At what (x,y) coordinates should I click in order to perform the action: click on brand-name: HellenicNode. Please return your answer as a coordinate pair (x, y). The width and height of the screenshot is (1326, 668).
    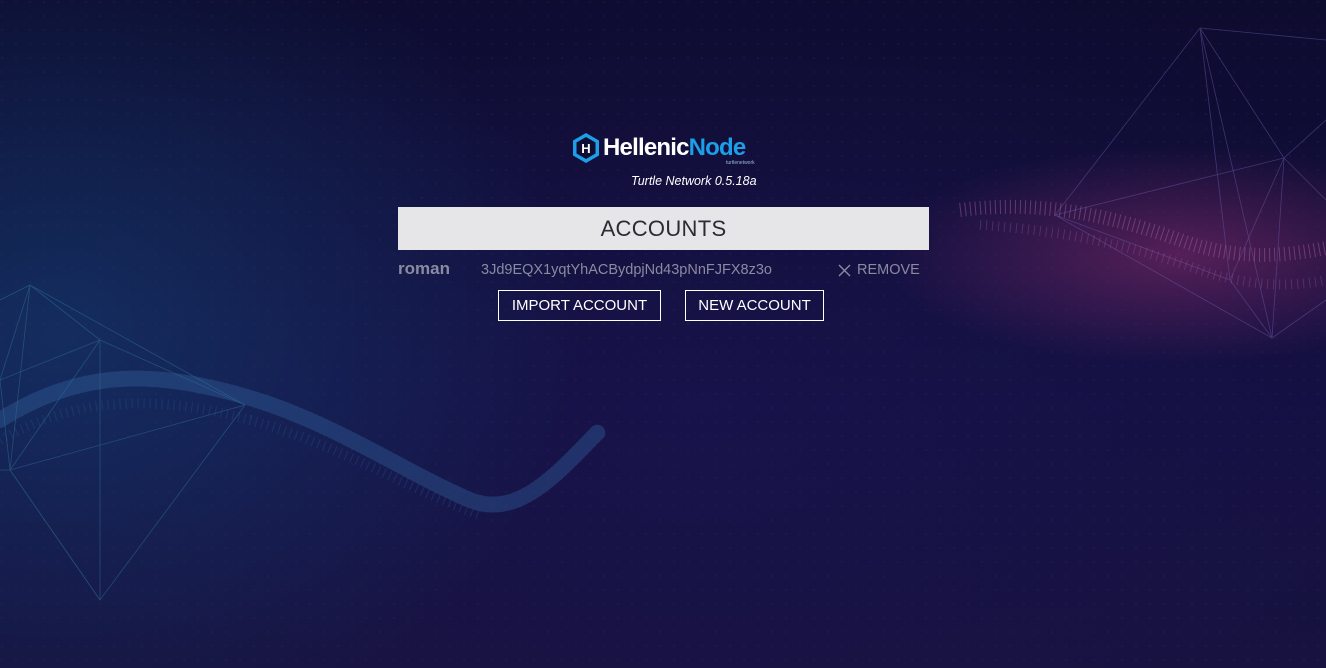
    Looking at the image, I should click on (675, 148).